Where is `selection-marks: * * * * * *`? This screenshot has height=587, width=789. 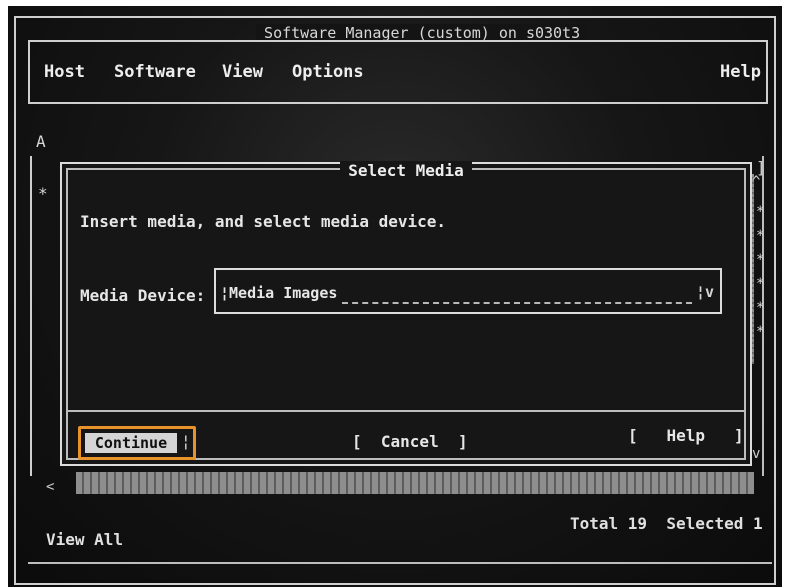 selection-marks: * * * * * * is located at coordinates (760, 272).